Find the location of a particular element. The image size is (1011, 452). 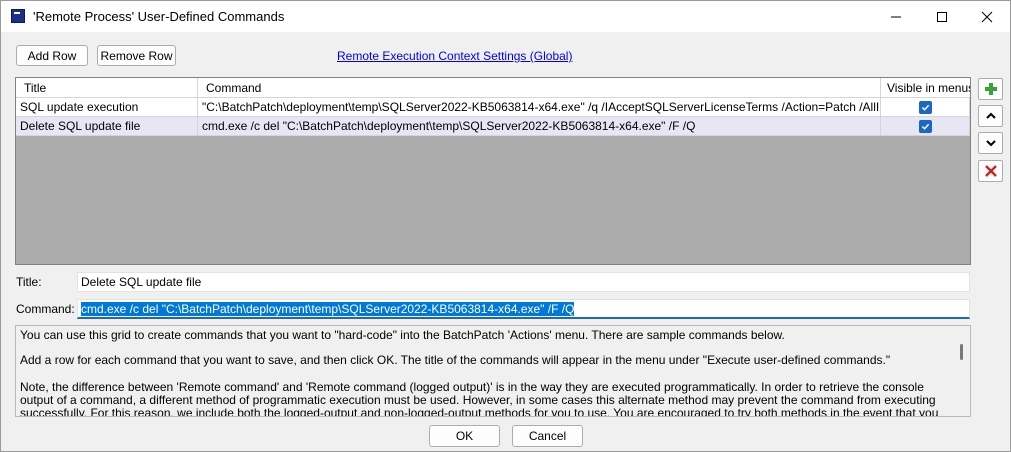

column-header-visible: Visible in menus is located at coordinates (925, 88).